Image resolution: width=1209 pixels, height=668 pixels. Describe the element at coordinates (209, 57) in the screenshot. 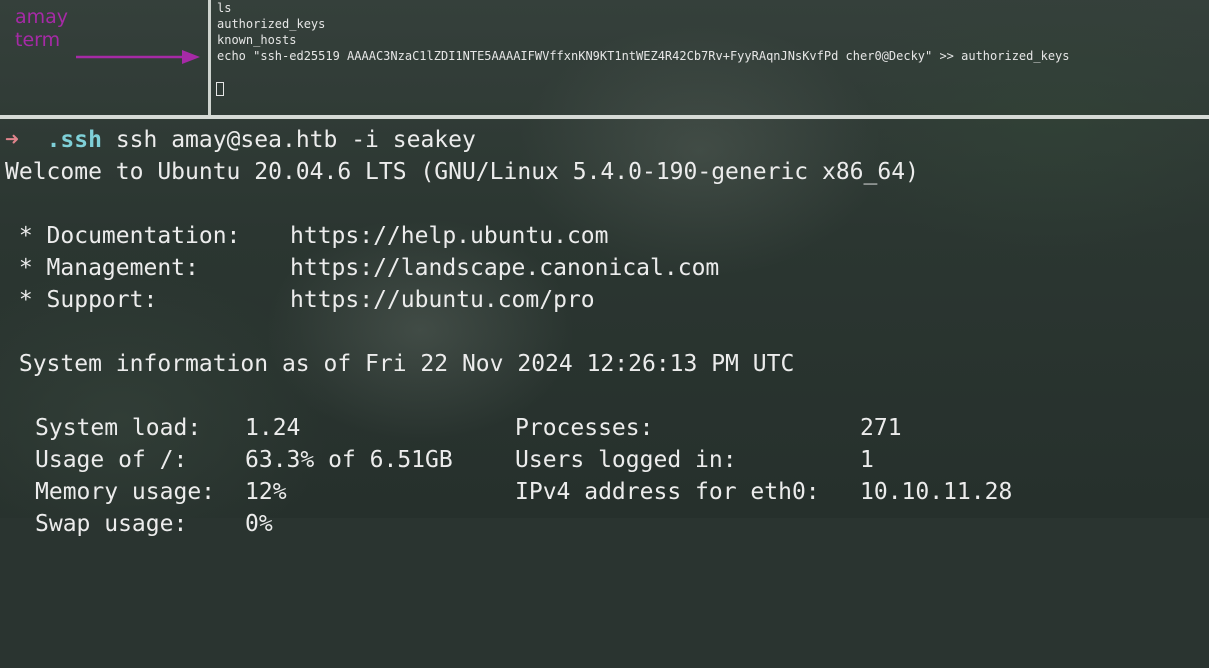

I see `pane-vertical-divider` at that location.